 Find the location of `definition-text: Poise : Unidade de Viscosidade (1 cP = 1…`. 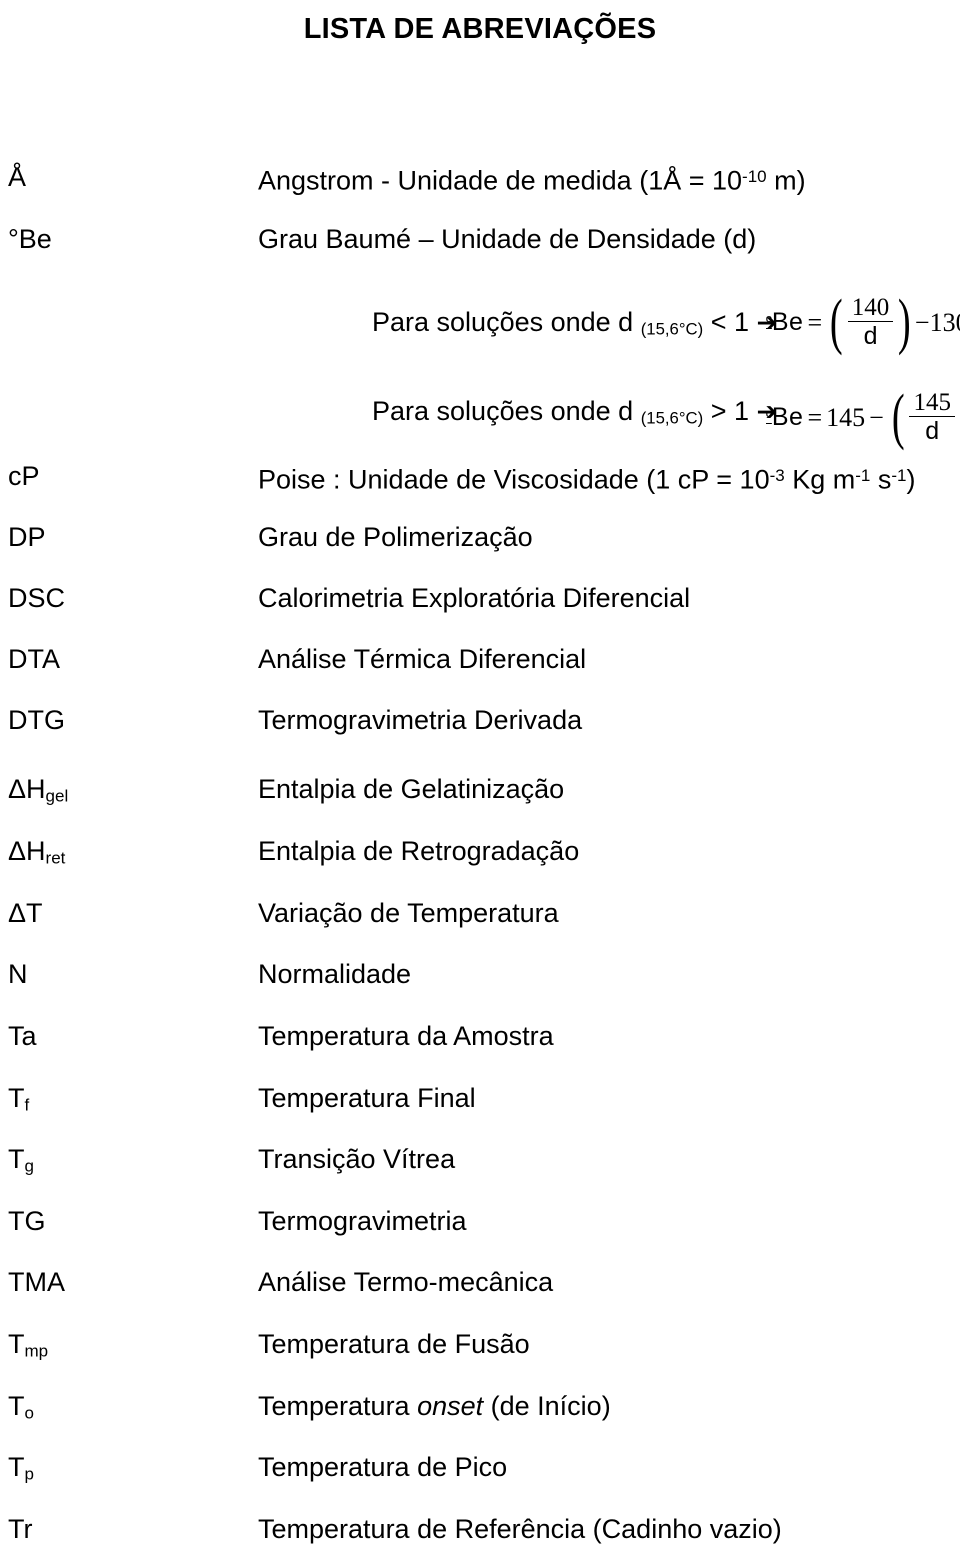

definition-text: Poise : Unidade de Viscosidade (1 cP = 1… is located at coordinates (514, 479).